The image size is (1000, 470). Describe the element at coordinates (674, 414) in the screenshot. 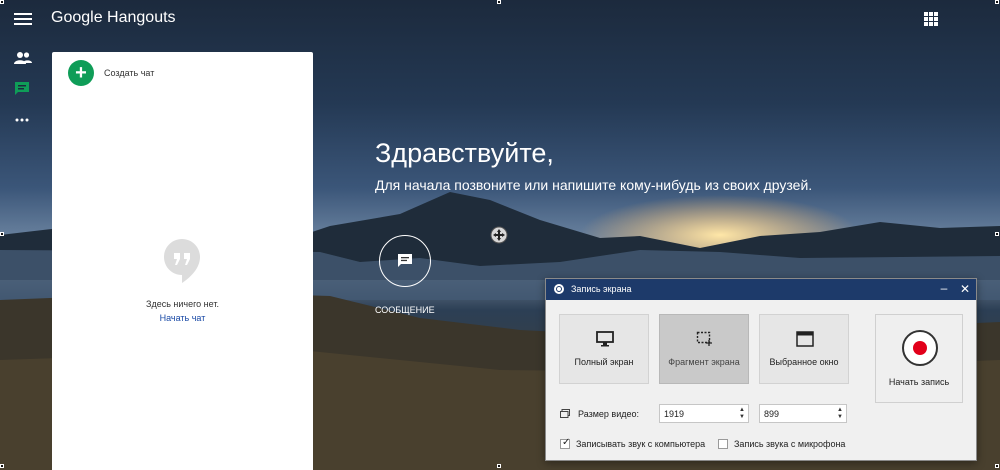

I see `video-width-value: 1919` at that location.